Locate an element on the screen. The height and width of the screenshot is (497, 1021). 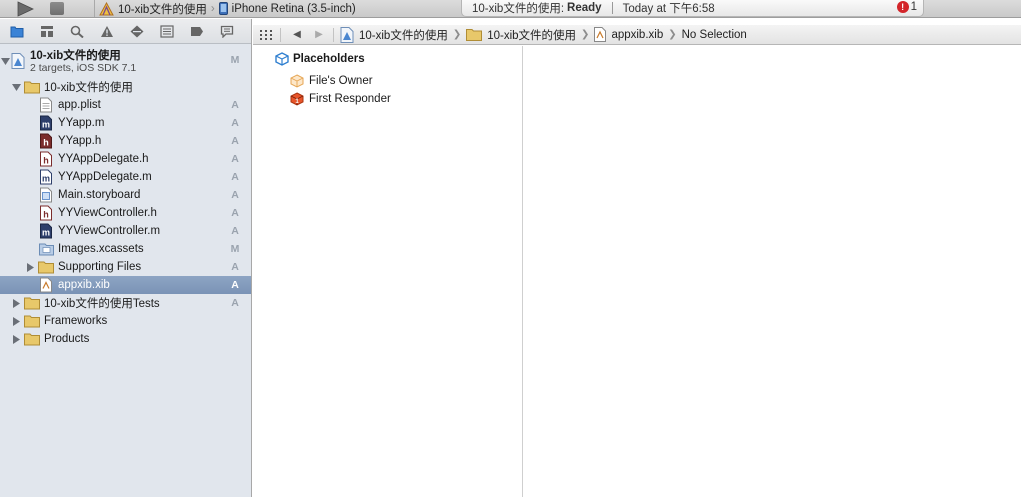
group-label: 10-xib文件的使用Tests is located at coordinates (102, 304).